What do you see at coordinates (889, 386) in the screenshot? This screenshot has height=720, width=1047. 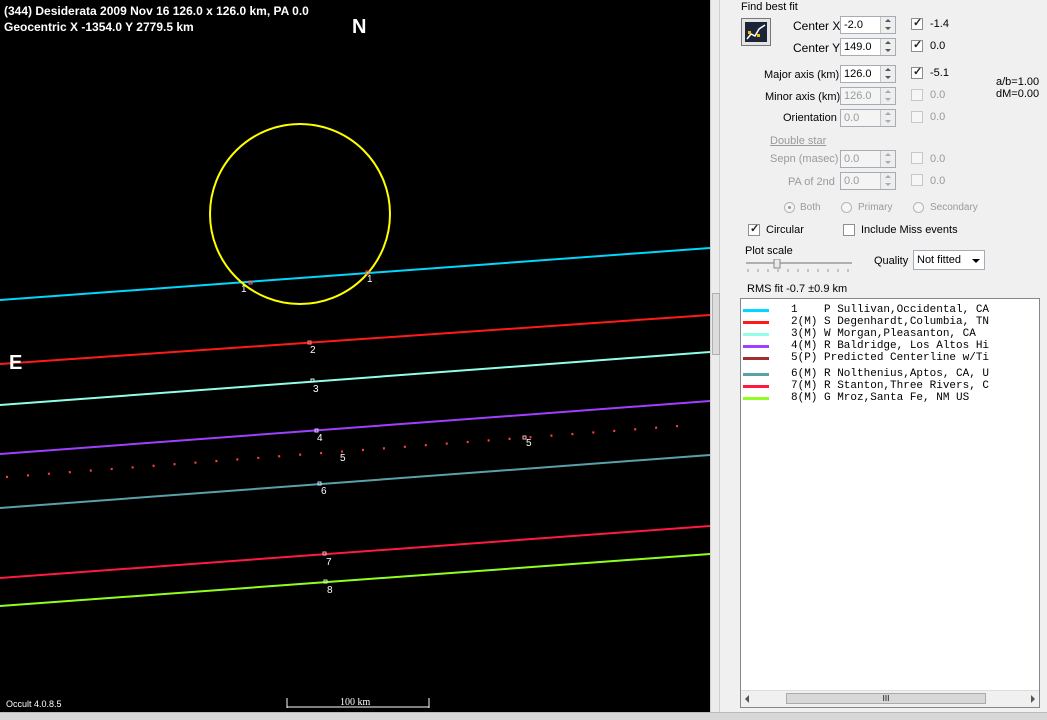 I see `list-item: 7(M) R Stanton,Three Rivers, C` at bounding box center [889, 386].